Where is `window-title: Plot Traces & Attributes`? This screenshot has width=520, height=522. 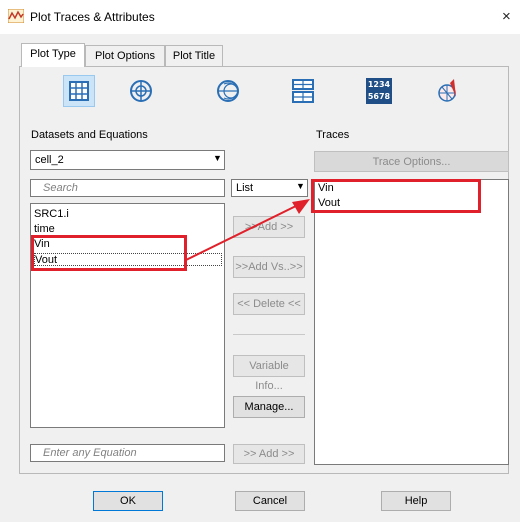
window-title: Plot Traces & Attributes is located at coordinates (92, 17).